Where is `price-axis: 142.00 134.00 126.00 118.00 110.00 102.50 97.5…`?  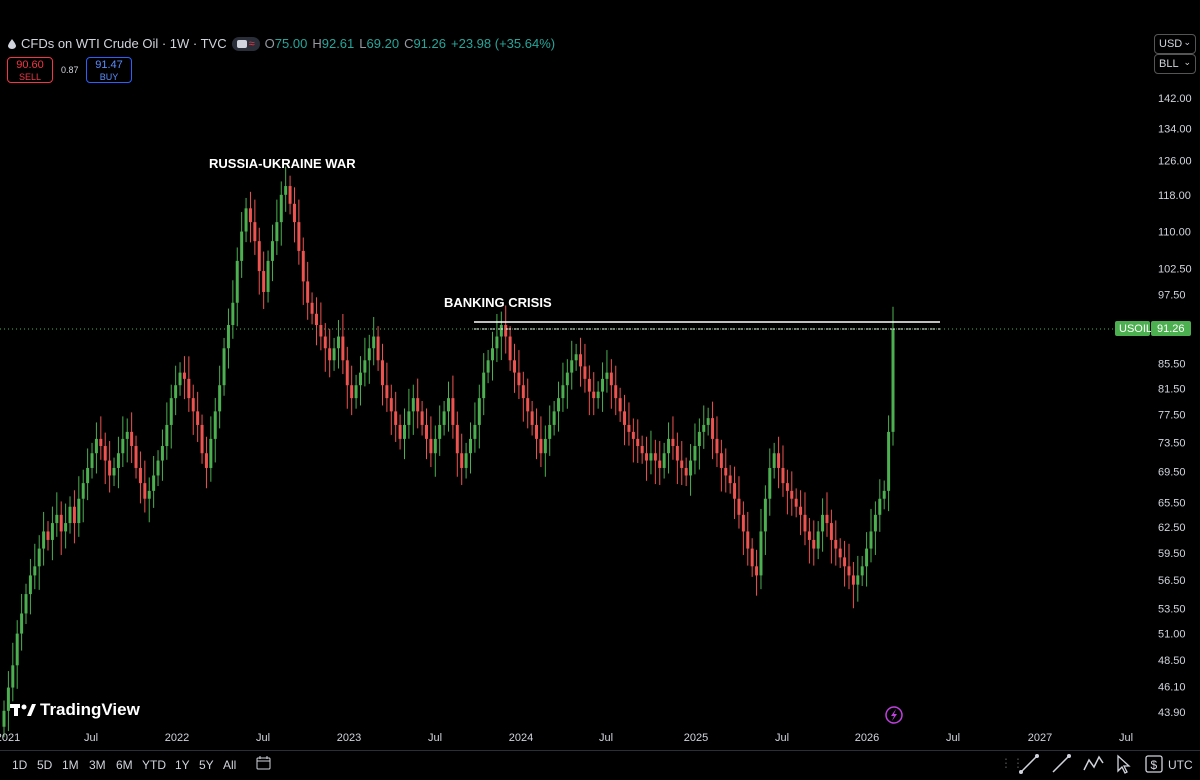
price-axis: 142.00 134.00 126.00 118.00 110.00 102.50 97.5… is located at coordinates (1175, 406).